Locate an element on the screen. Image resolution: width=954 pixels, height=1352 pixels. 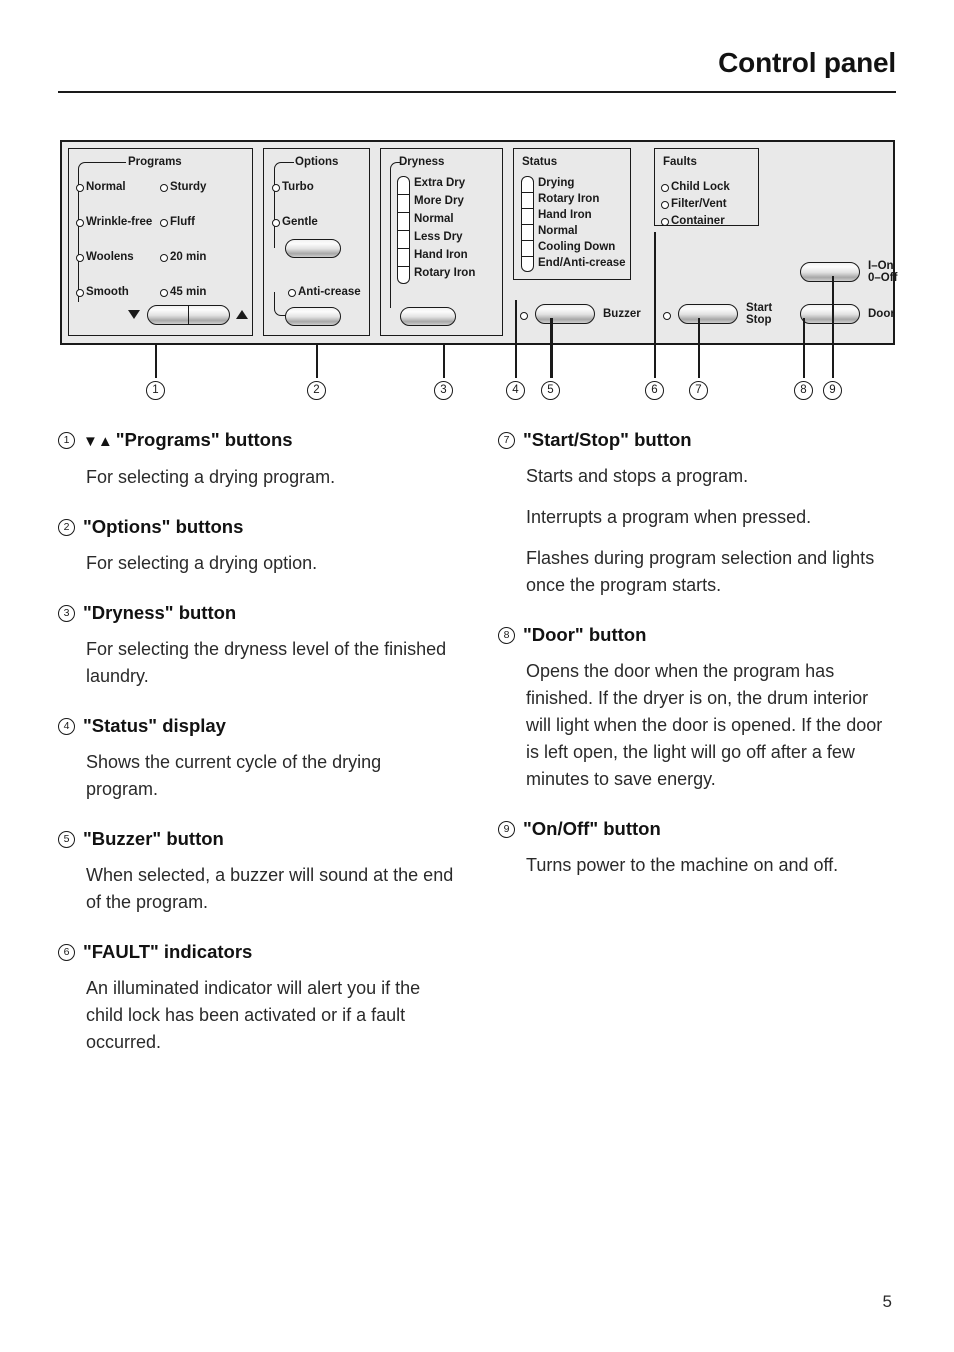
programs-led-20-min is located at coordinates (164, 258).